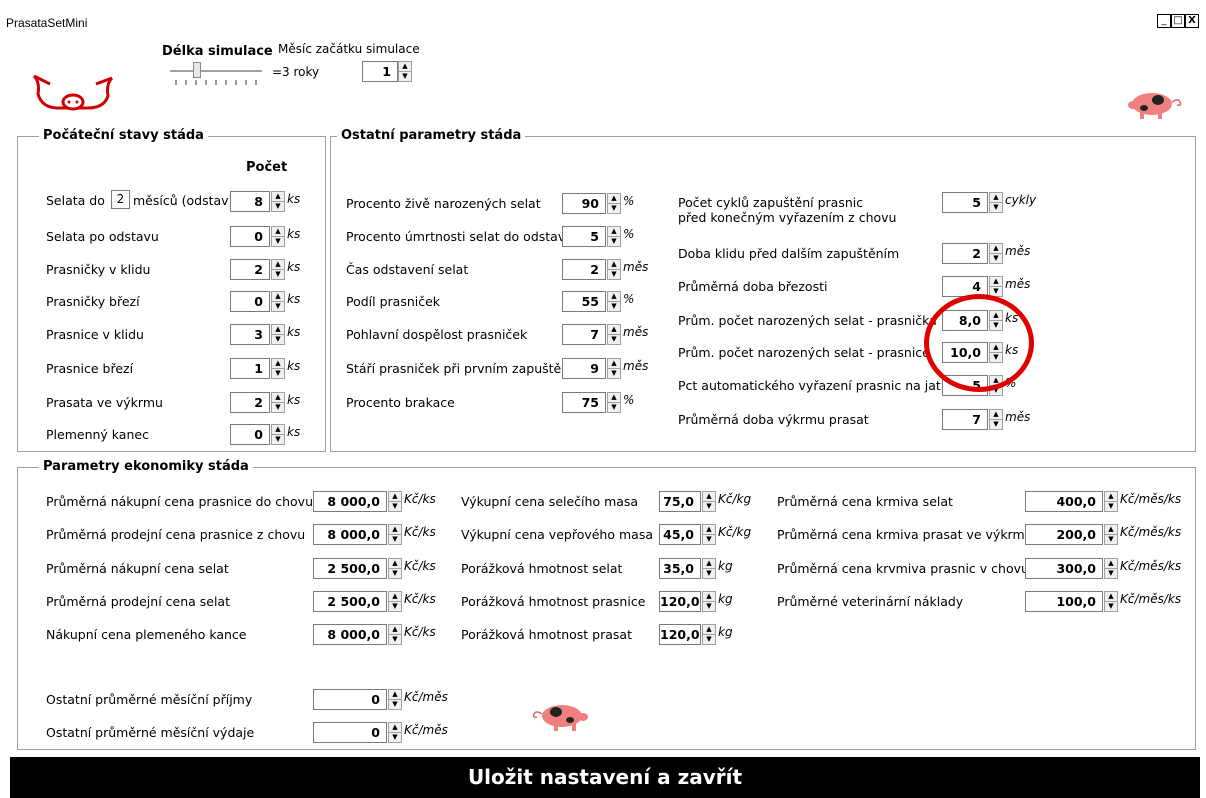 The image size is (1206, 798). I want to click on eco-col2-4-input: 120,0, so click(680, 634).